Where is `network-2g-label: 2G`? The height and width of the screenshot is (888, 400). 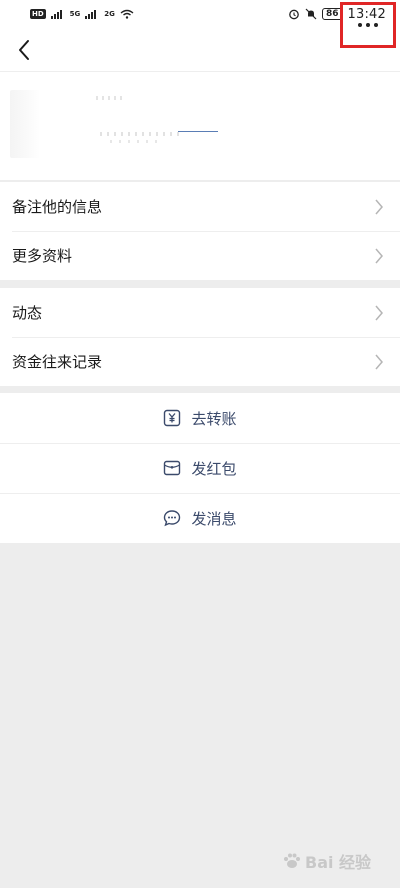
network-2g-label: 2G is located at coordinates (109, 13).